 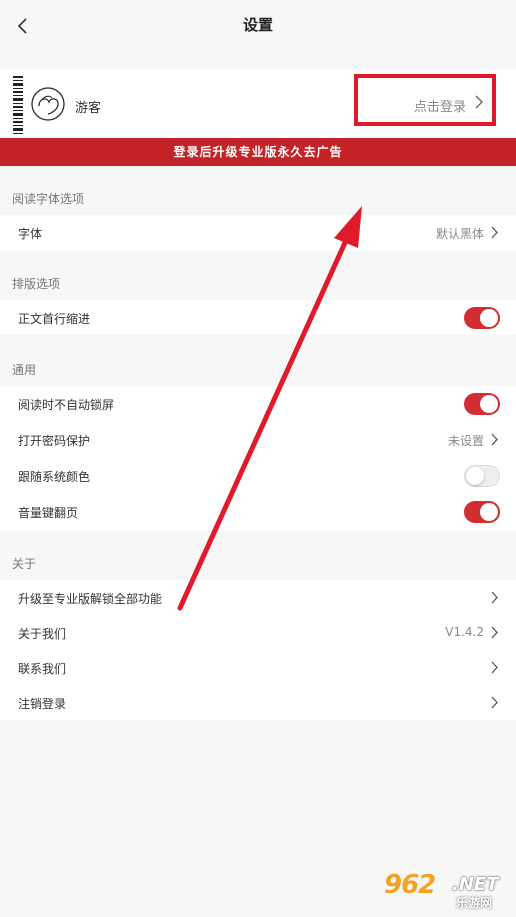 I want to click on row-first-line-indent: 正文首行缩进, so click(x=258, y=317).